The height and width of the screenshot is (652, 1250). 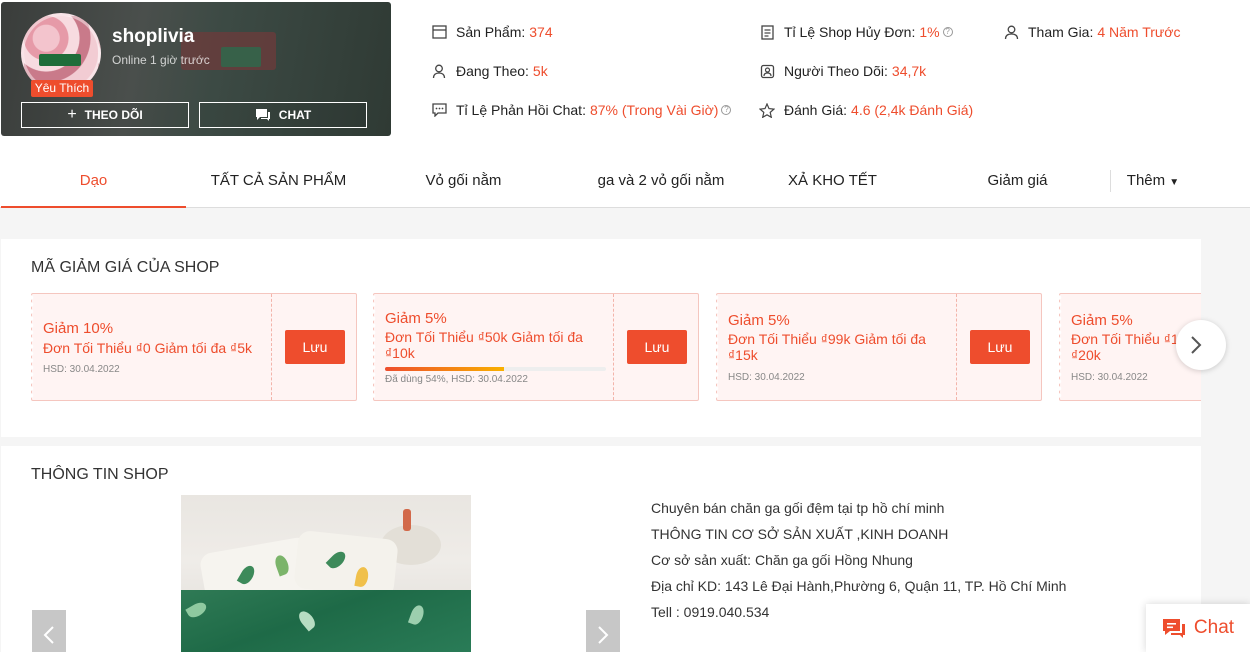 What do you see at coordinates (295, 115) in the screenshot?
I see `chat-label: CHAT` at bounding box center [295, 115].